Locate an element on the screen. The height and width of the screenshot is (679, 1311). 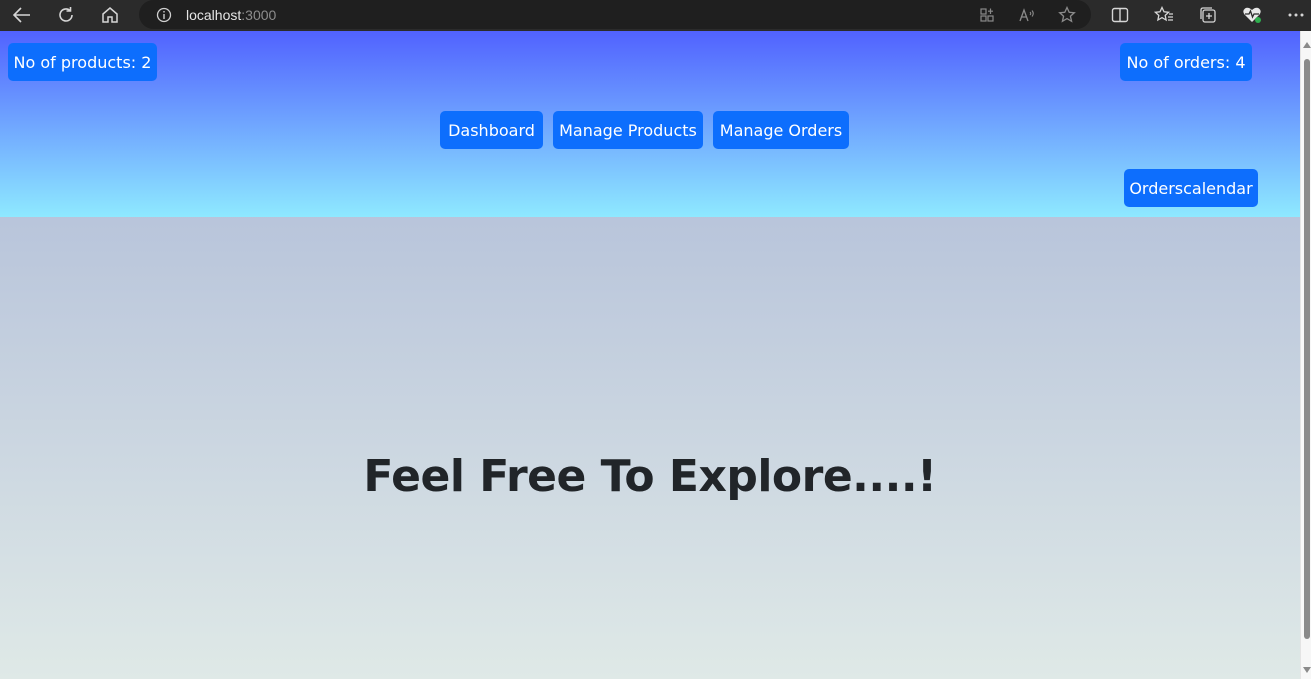
scroll-up-arrow-icon is located at coordinates (1307, 45).